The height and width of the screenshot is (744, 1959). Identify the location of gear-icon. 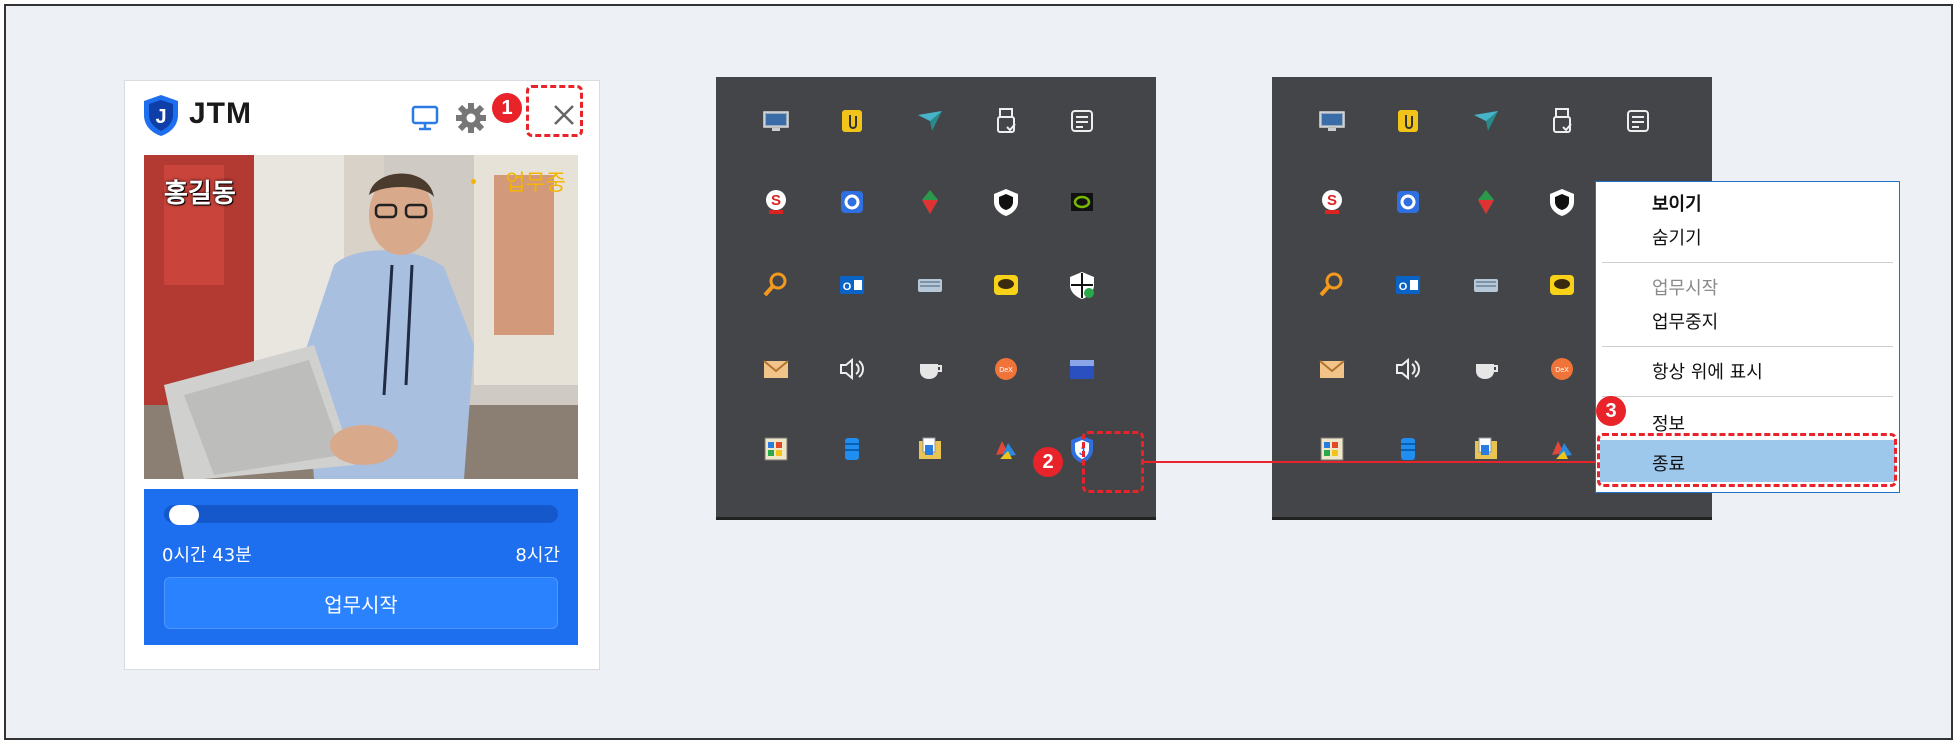
(471, 118).